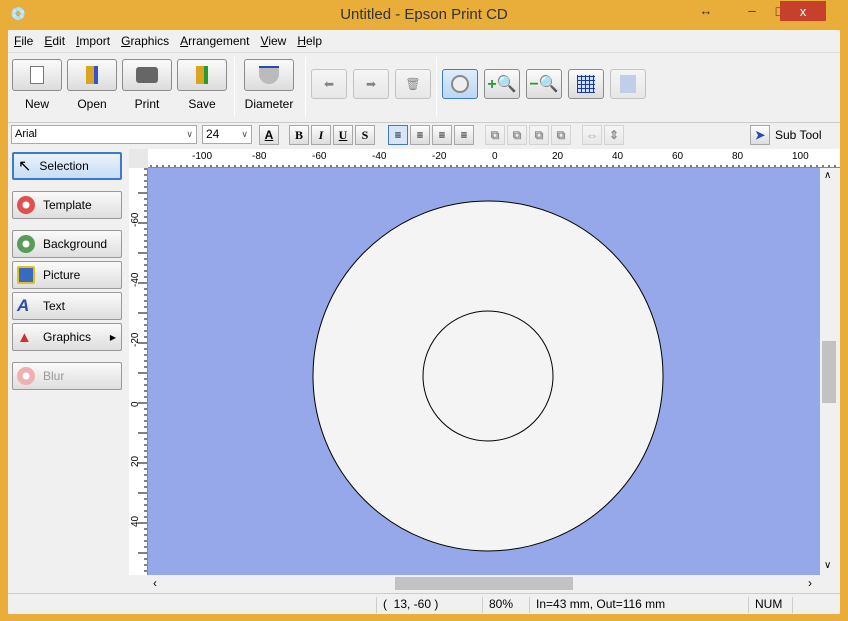 The height and width of the screenshot is (621, 848). Describe the element at coordinates (67, 376) in the screenshot. I see `blur-button: Blur` at that location.